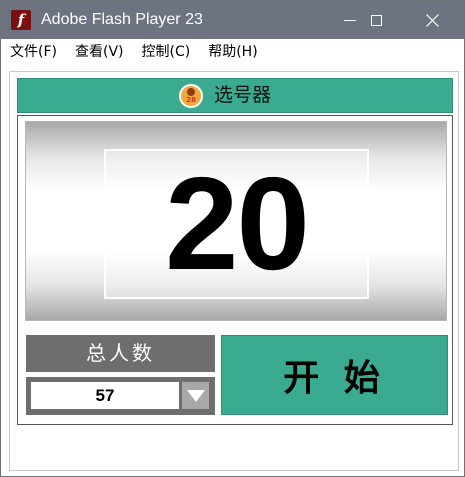  I want to click on person-head-icon, so click(191, 92).